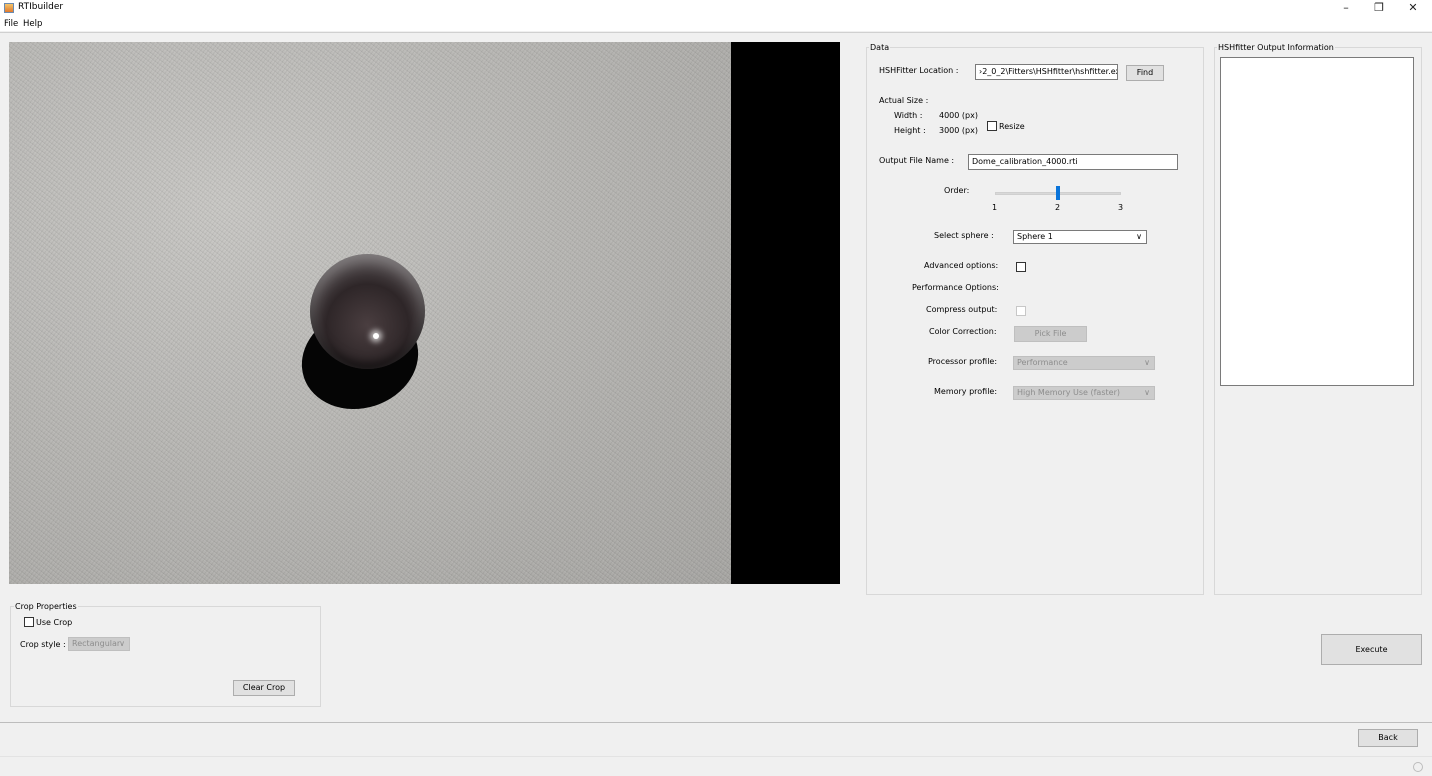 This screenshot has width=1432, height=776. What do you see at coordinates (958, 130) in the screenshot?
I see `height-value: 3000 (px)` at bounding box center [958, 130].